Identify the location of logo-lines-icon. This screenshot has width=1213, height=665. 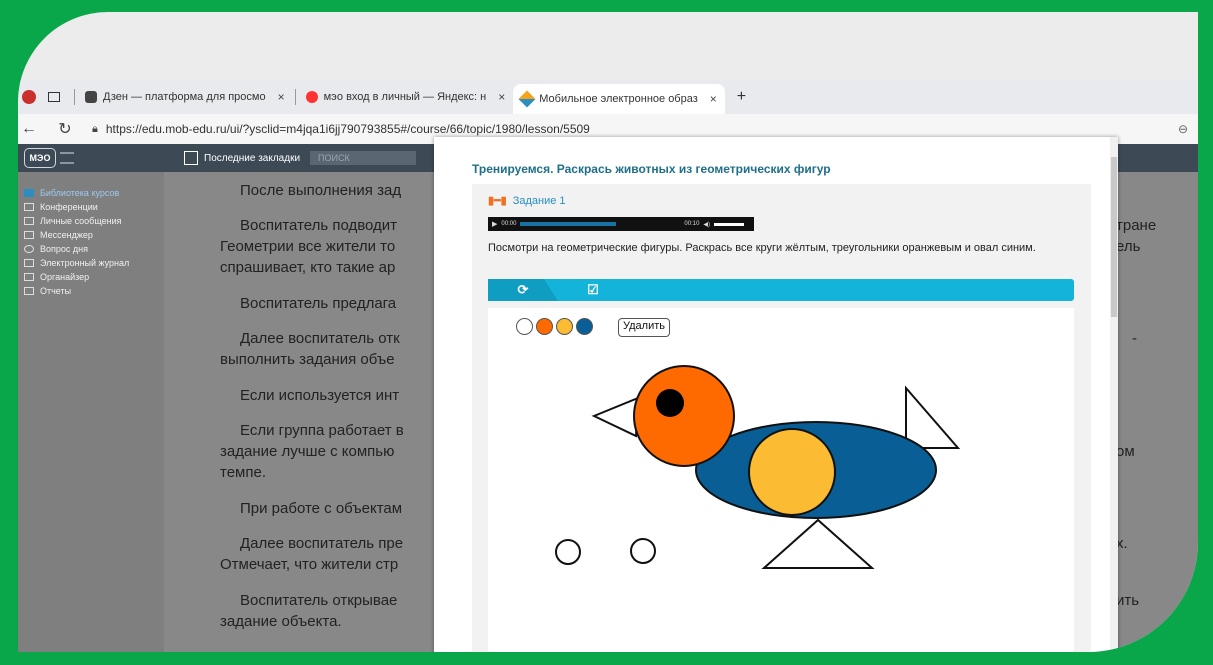
(67, 158).